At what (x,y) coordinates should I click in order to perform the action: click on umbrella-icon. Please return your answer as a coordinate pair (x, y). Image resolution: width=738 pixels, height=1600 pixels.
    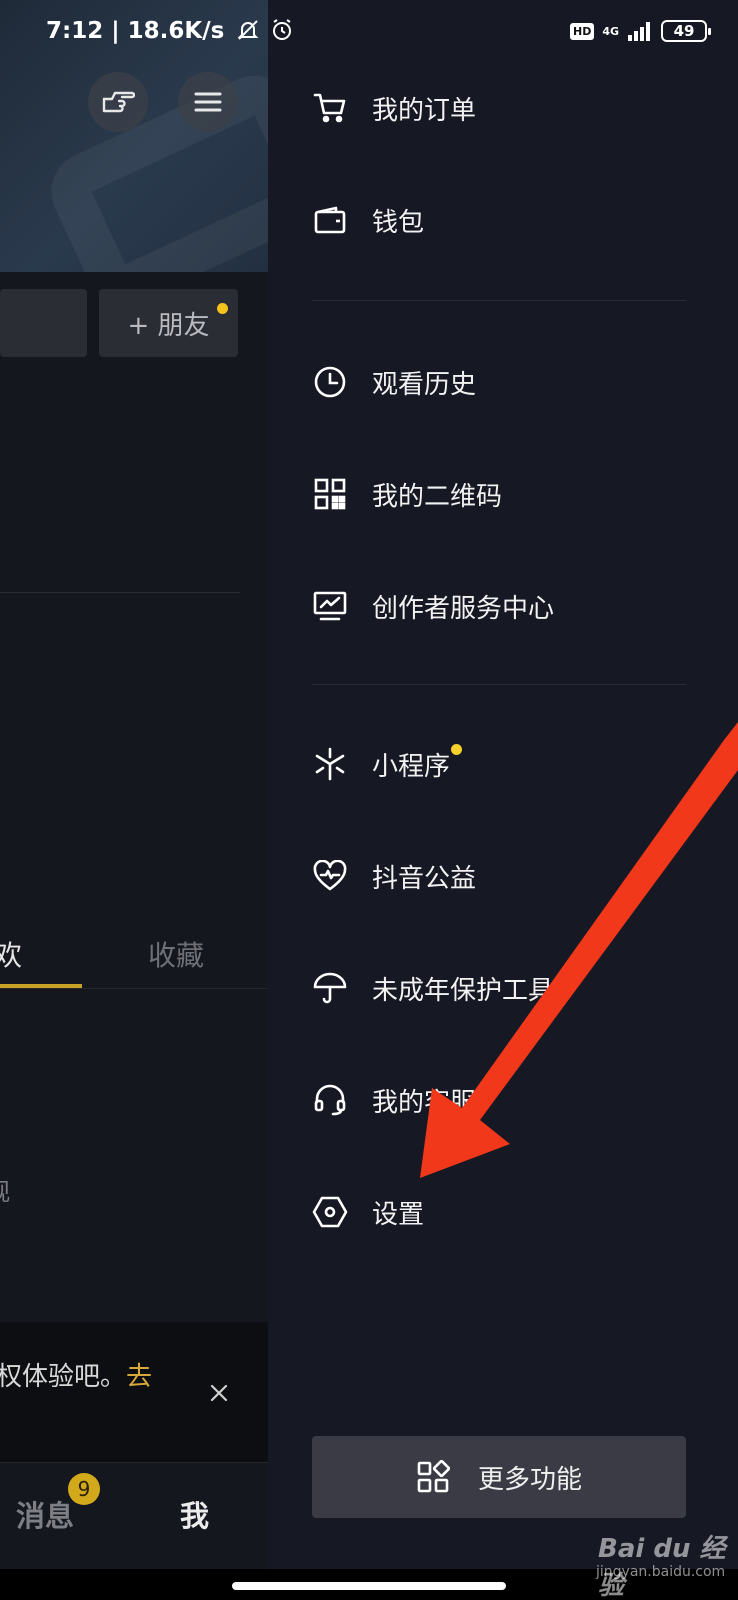
    Looking at the image, I should click on (330, 988).